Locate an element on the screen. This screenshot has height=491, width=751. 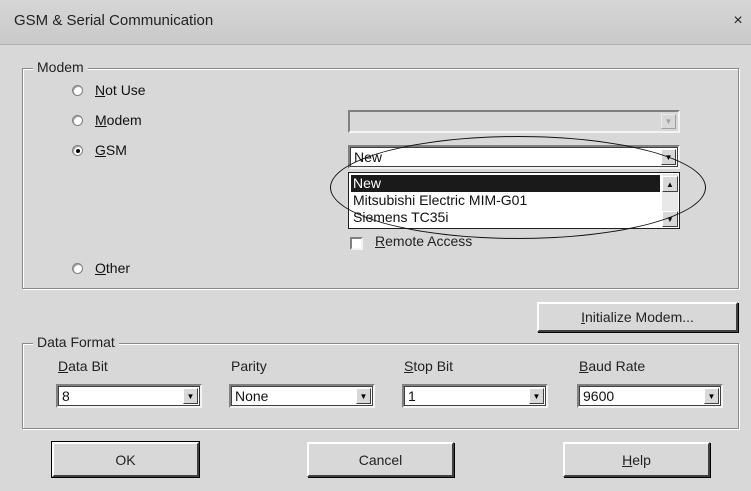
help-button: Help is located at coordinates (636, 459).